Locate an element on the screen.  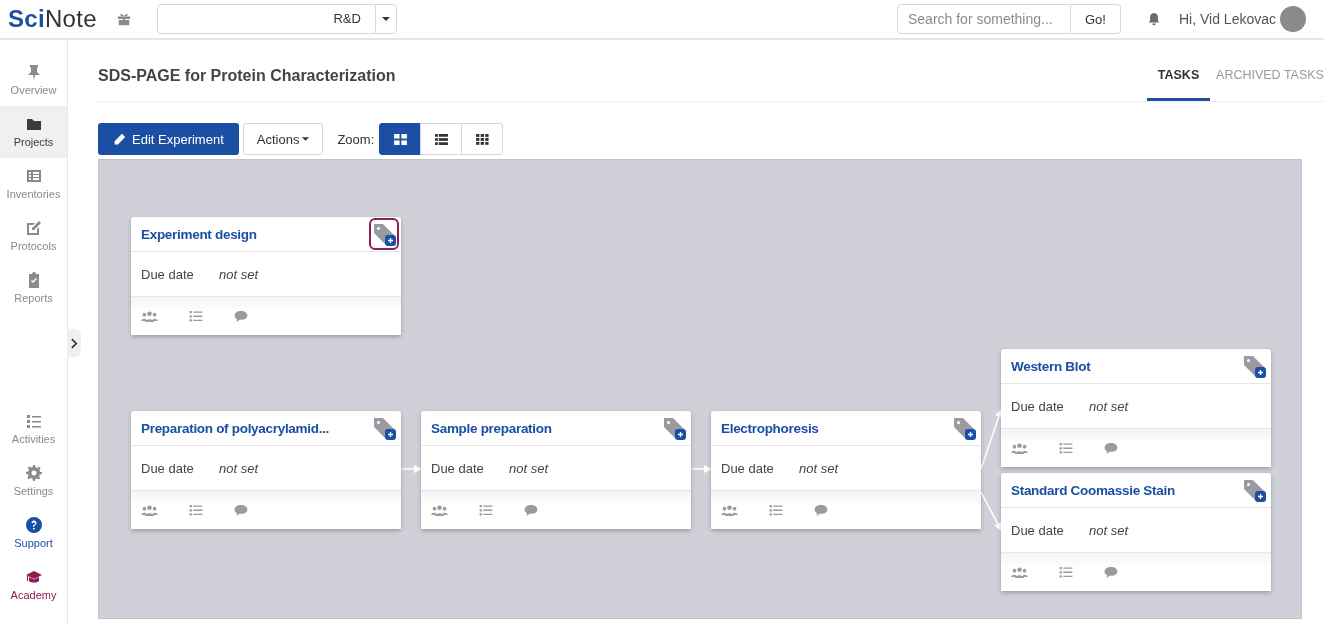
sidebar-item: Reports is located at coordinates (33, 288).